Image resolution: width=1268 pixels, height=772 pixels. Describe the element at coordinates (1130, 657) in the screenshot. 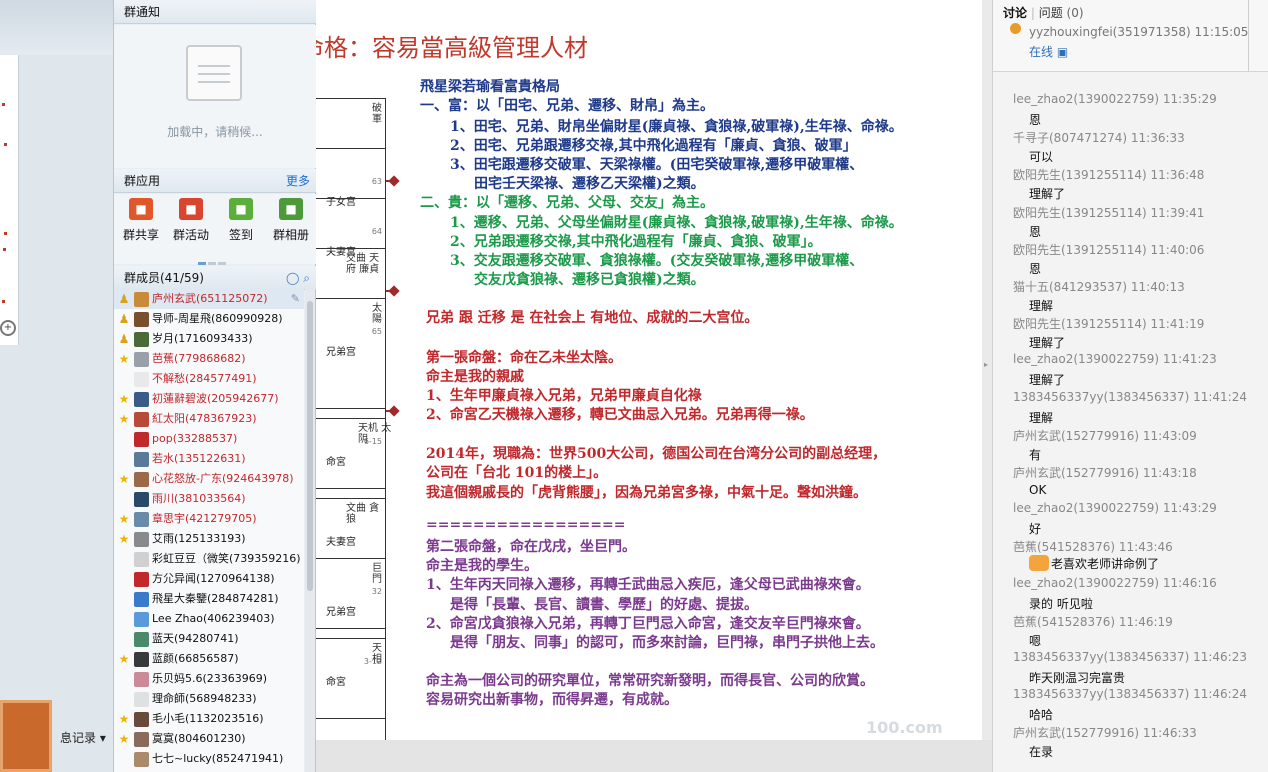

I see `message-header: 1383456337yy(1383456337) 11:46:23` at that location.